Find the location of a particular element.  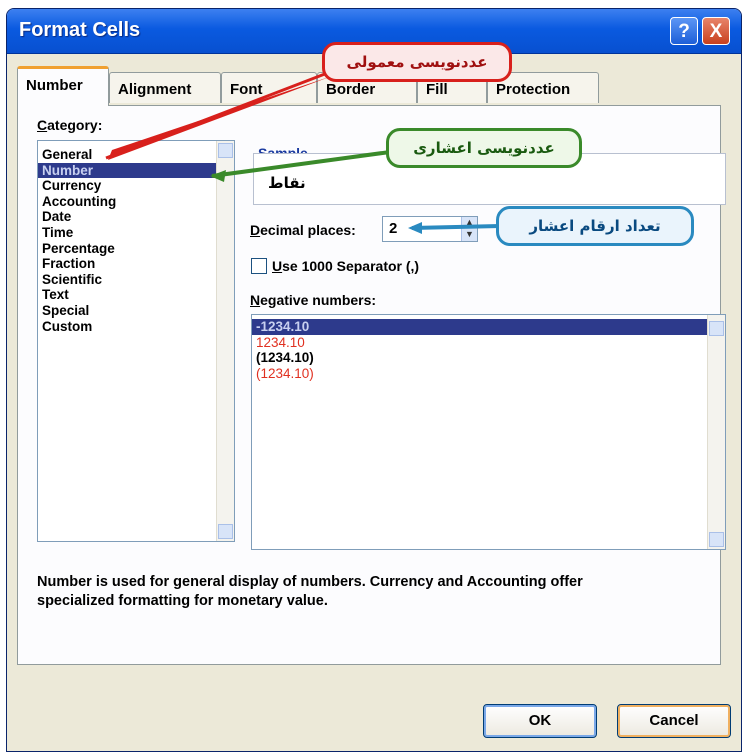

annotation-general: عددنویسی معمولی is located at coordinates (417, 62).